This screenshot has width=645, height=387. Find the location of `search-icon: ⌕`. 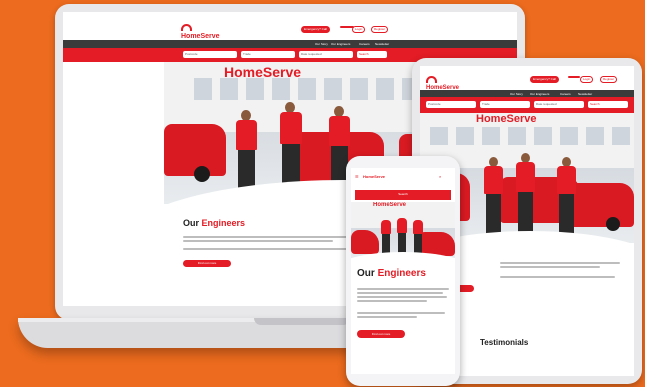

search-icon: ⌕ is located at coordinates (440, 176).